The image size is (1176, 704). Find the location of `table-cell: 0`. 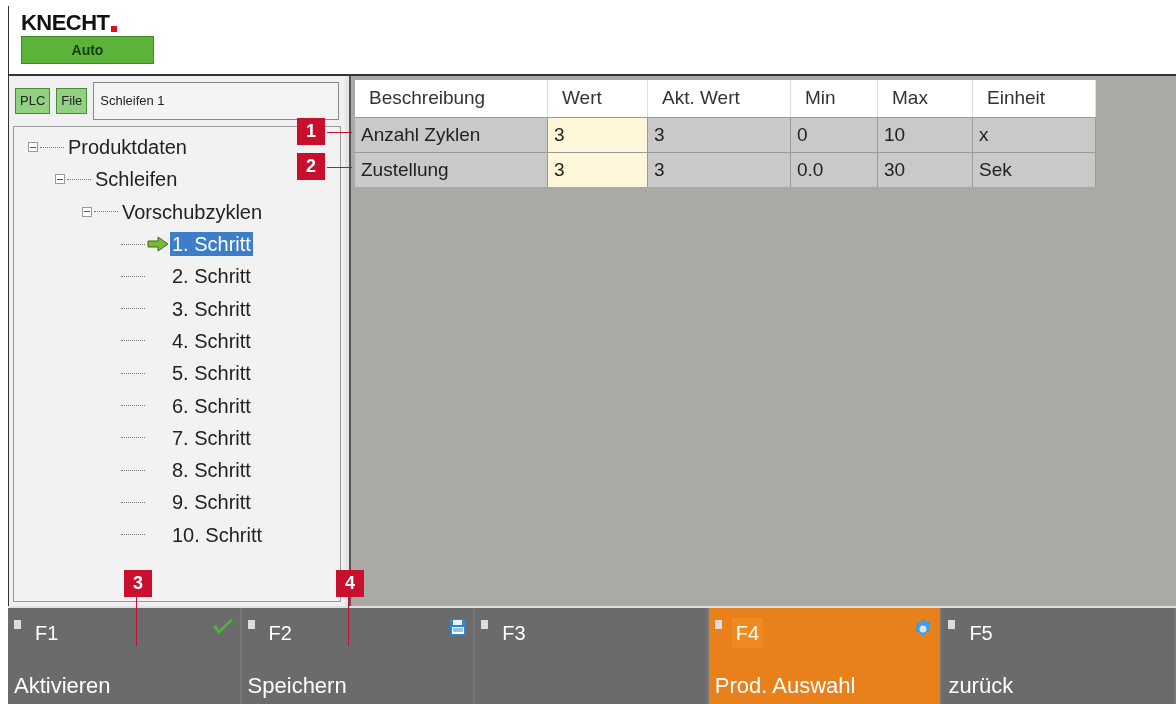

table-cell: 0 is located at coordinates (834, 135).